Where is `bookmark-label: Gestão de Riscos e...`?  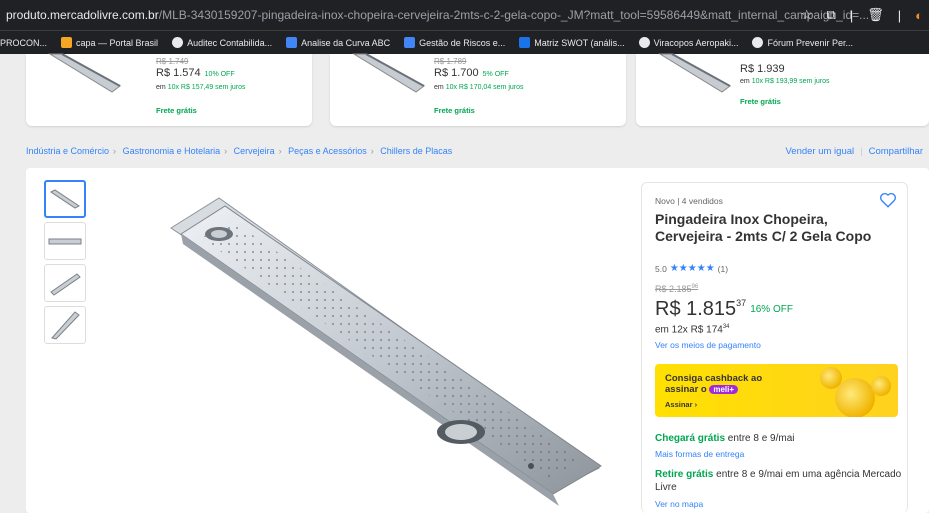
bookmark-label: Gestão de Riscos e... is located at coordinates (462, 42).